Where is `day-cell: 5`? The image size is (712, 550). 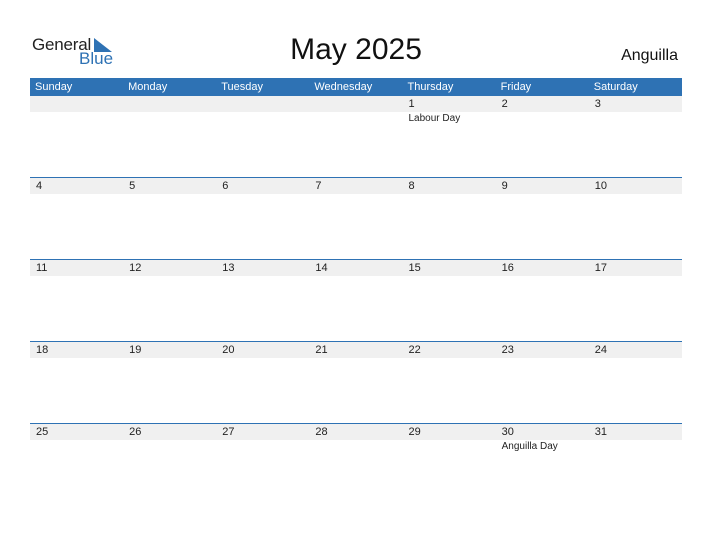
day-cell: 5 is located at coordinates (169, 186).